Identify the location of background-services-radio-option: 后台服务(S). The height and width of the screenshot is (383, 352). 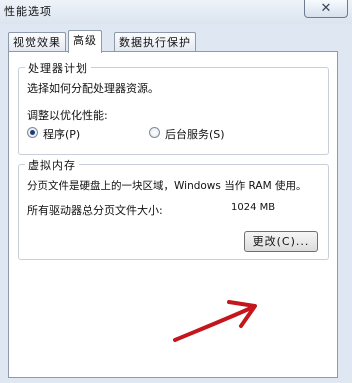
(199, 133).